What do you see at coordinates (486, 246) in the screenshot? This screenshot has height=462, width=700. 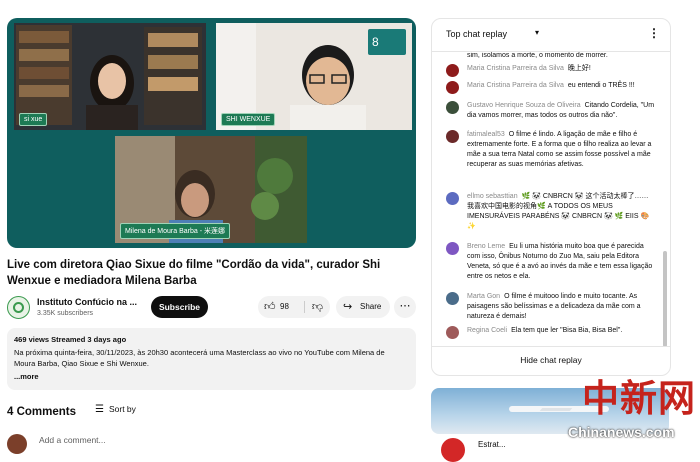 I see `chat-author-name: Breno Leme` at bounding box center [486, 246].